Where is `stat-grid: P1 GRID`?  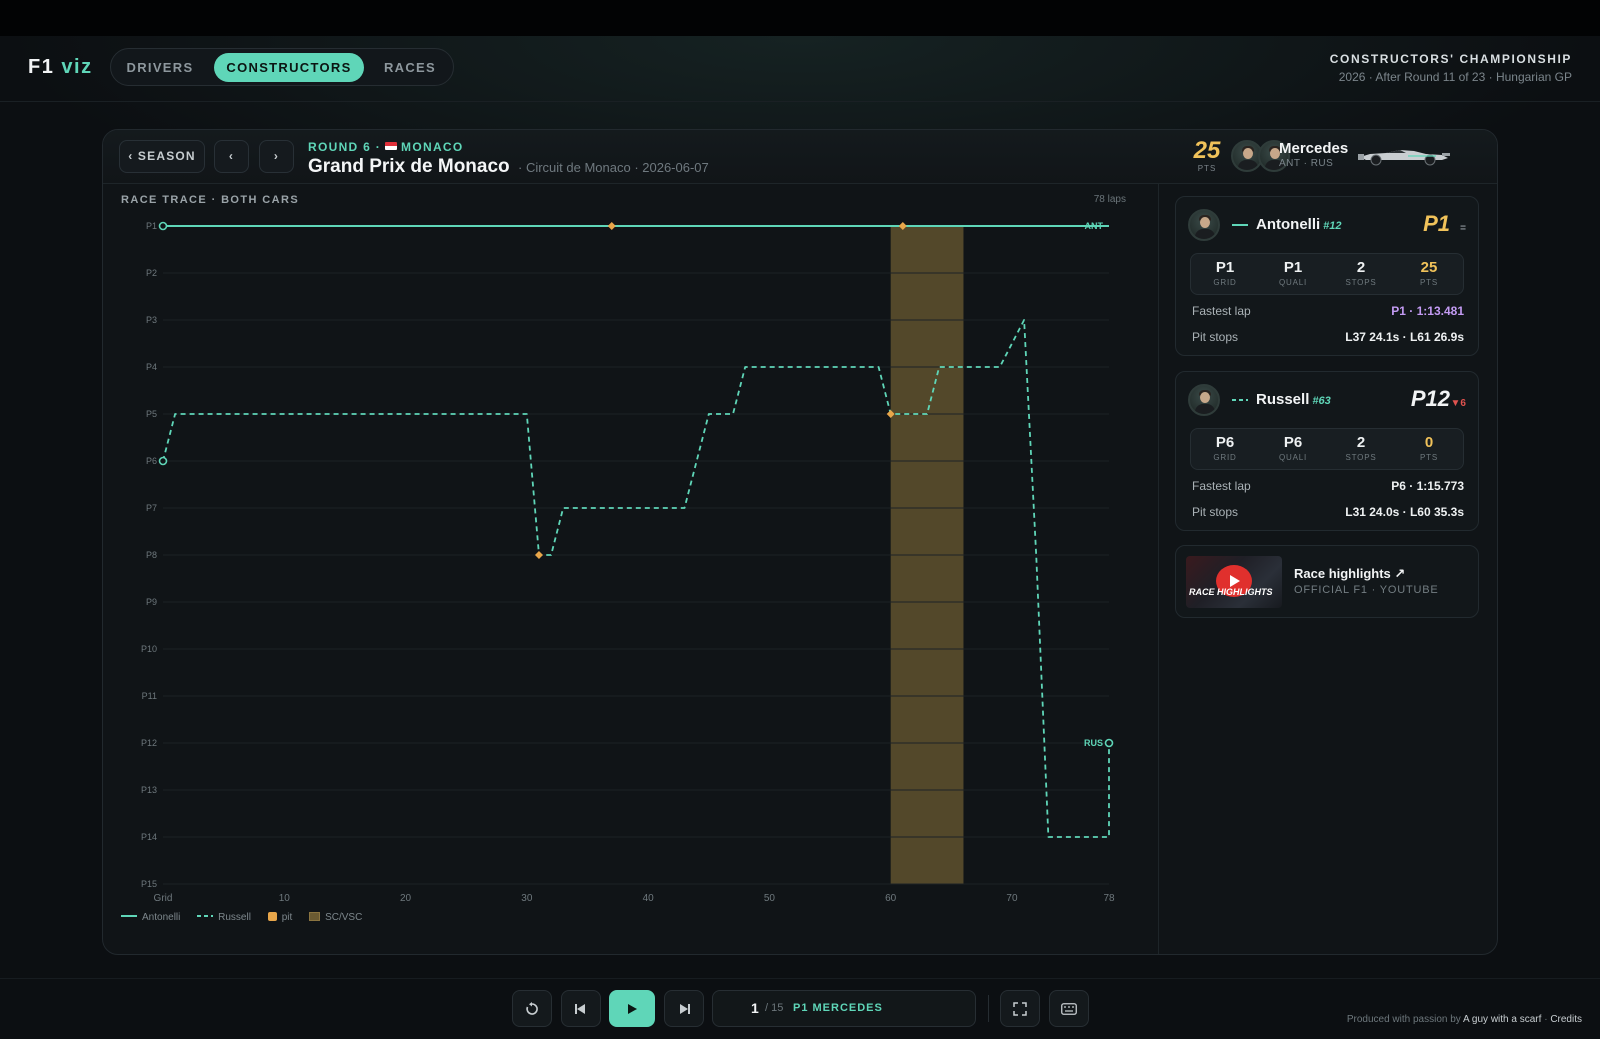 stat-grid: P1 GRID is located at coordinates (1225, 273).